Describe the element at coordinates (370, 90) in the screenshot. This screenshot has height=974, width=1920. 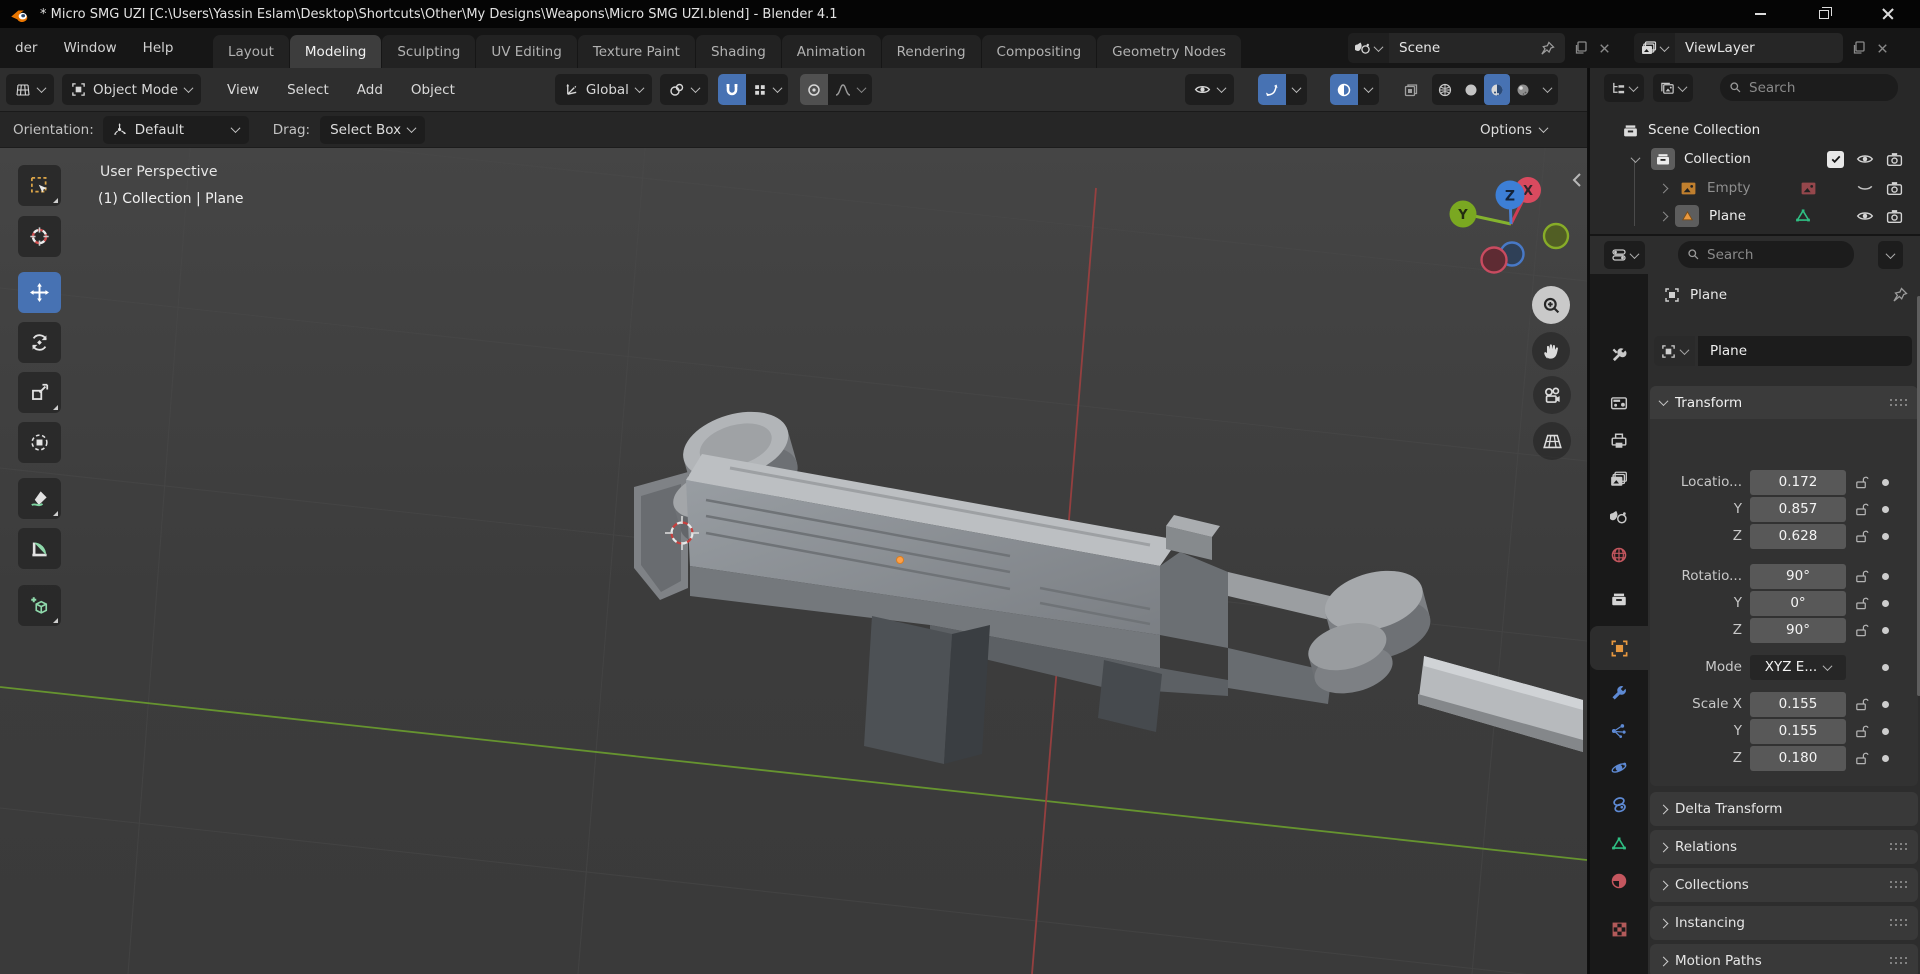
I see `menu-add: Add` at that location.